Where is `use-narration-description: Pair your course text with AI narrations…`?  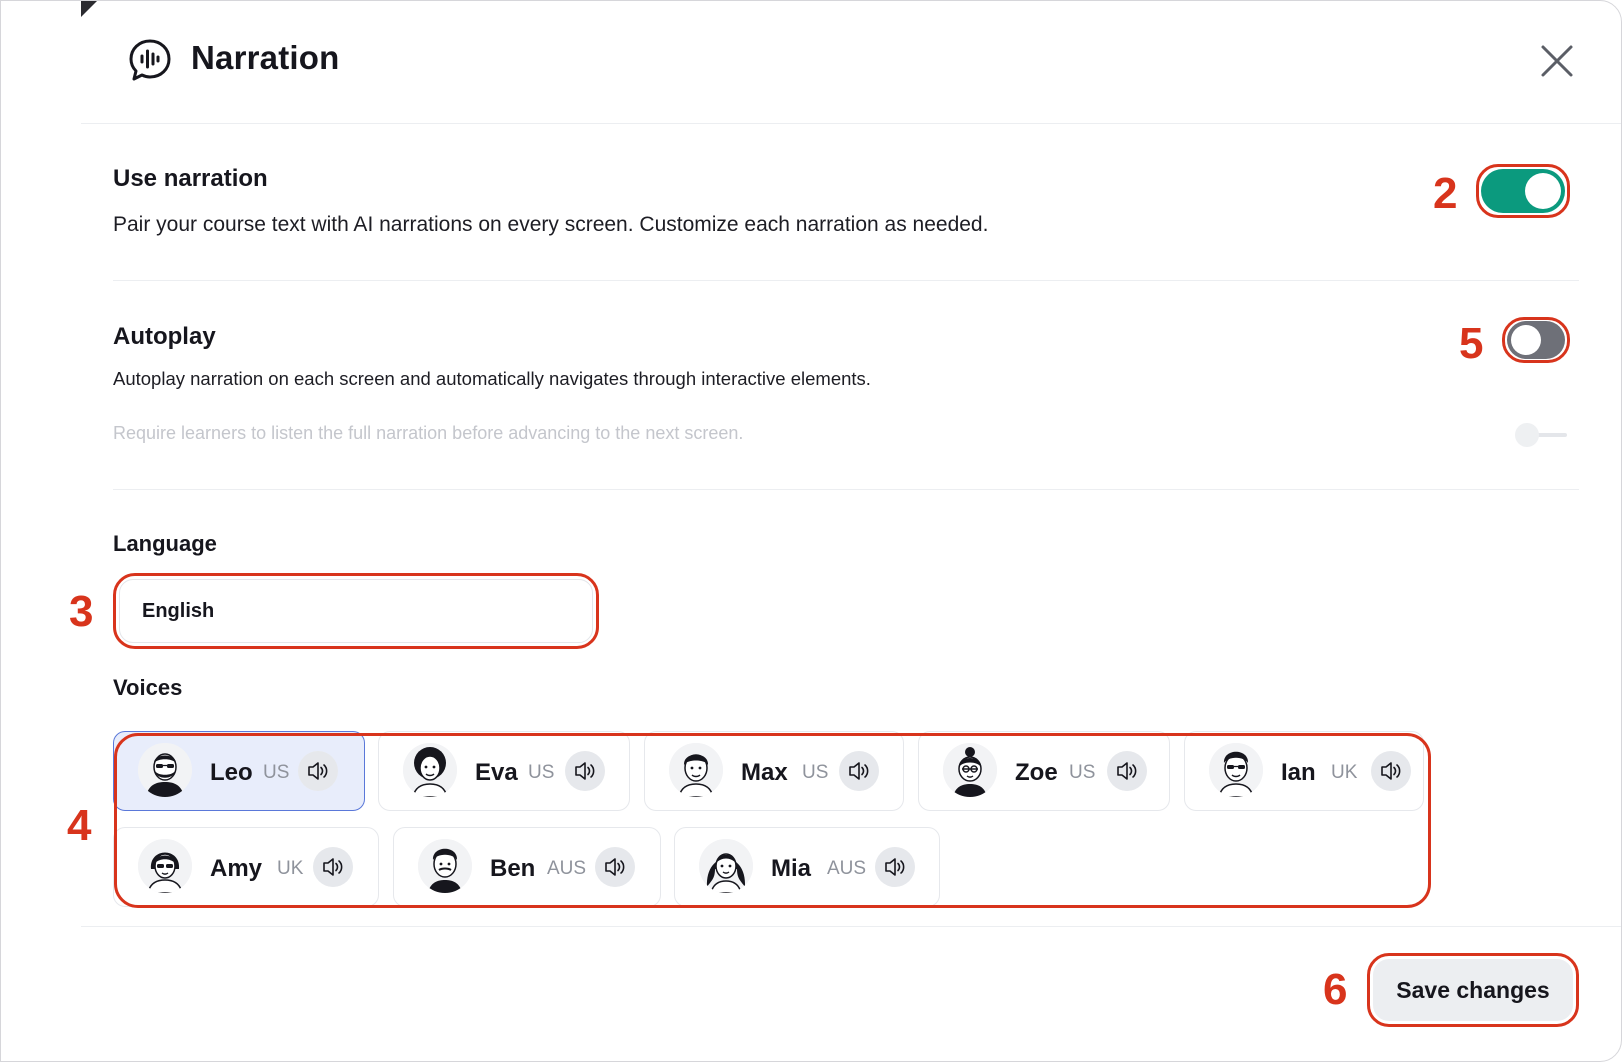
use-narration-description: Pair your course text with AI narrations… is located at coordinates (551, 224).